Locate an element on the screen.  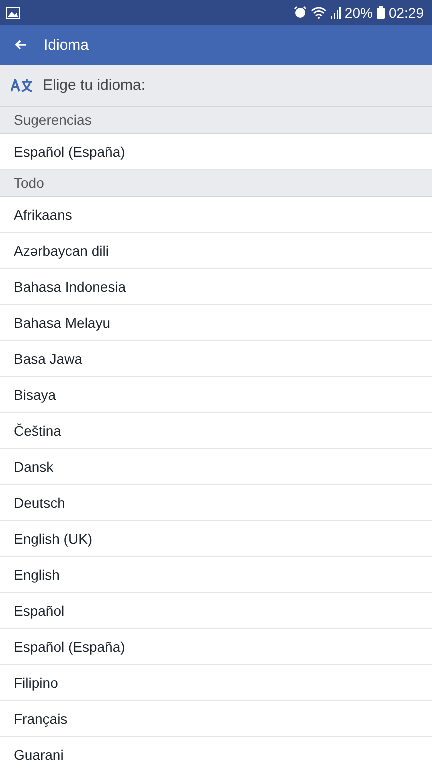
language-item: Afrikaans is located at coordinates (216, 215).